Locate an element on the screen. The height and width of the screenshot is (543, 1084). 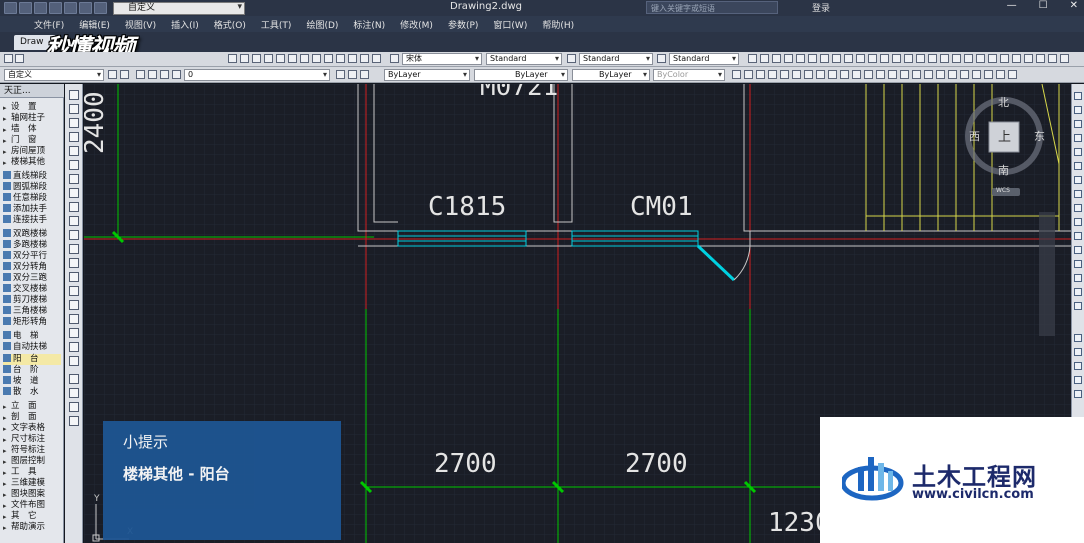
right-tool-20-icon is located at coordinates (1078, 380).